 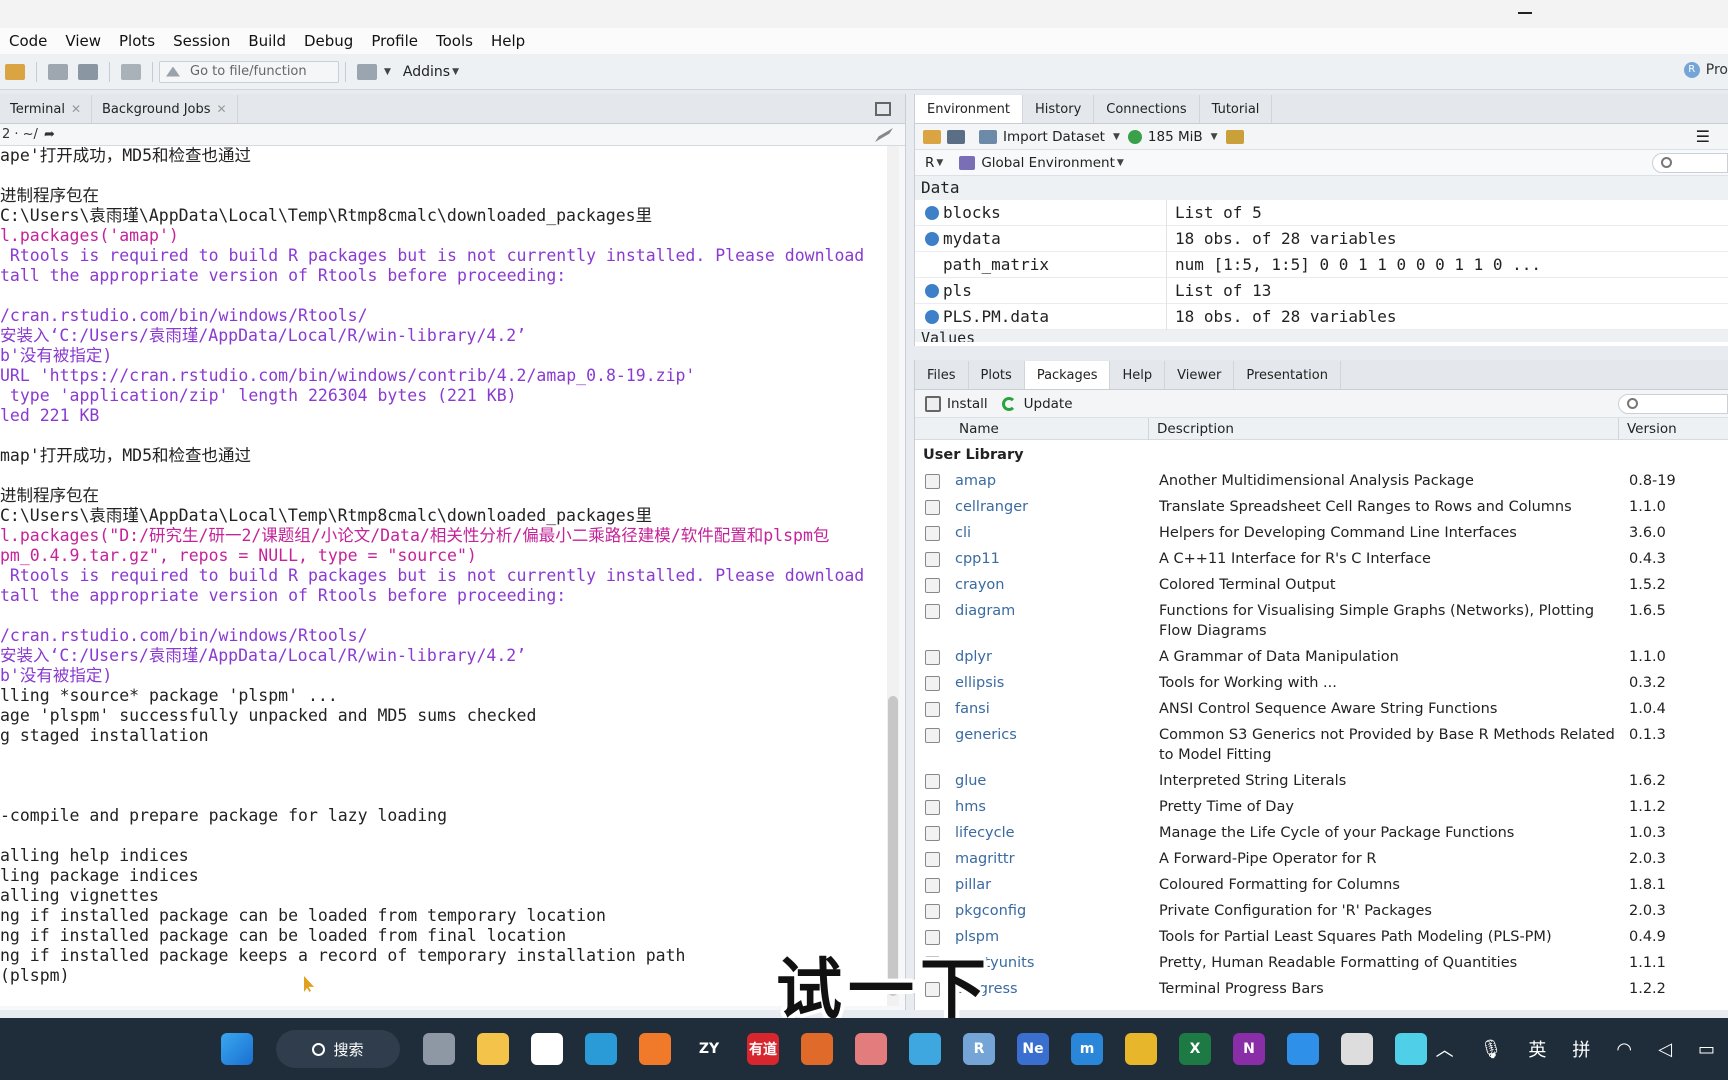 I want to click on notepad-icon: Ne, so click(x=1033, y=1049).